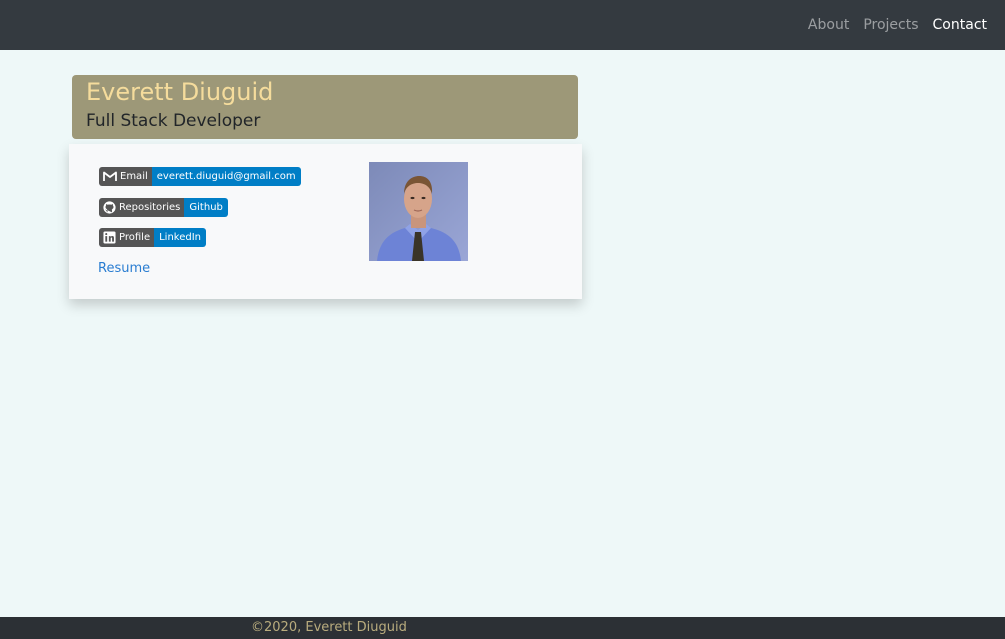 Image resolution: width=1005 pixels, height=639 pixels. Describe the element at coordinates (329, 627) in the screenshot. I see `copyright-text: ©2020, Everett Diuguid` at that location.